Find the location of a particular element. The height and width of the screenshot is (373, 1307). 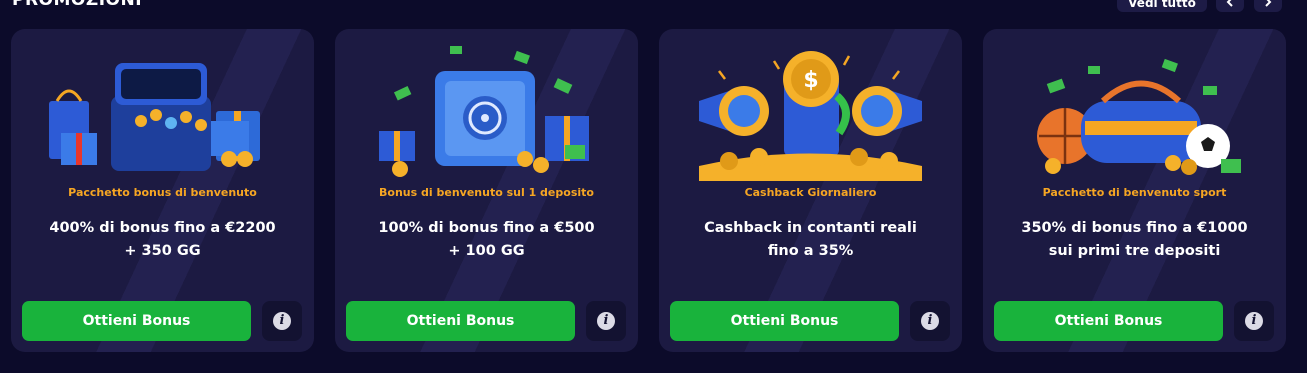

chevron-right-icon is located at coordinates (1268, 3).